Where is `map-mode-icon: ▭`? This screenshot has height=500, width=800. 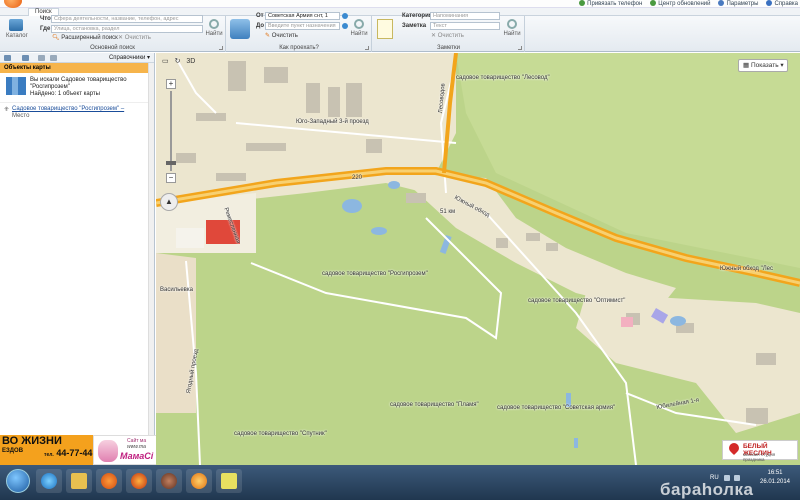 map-mode-icon: ▭ is located at coordinates (165, 61).